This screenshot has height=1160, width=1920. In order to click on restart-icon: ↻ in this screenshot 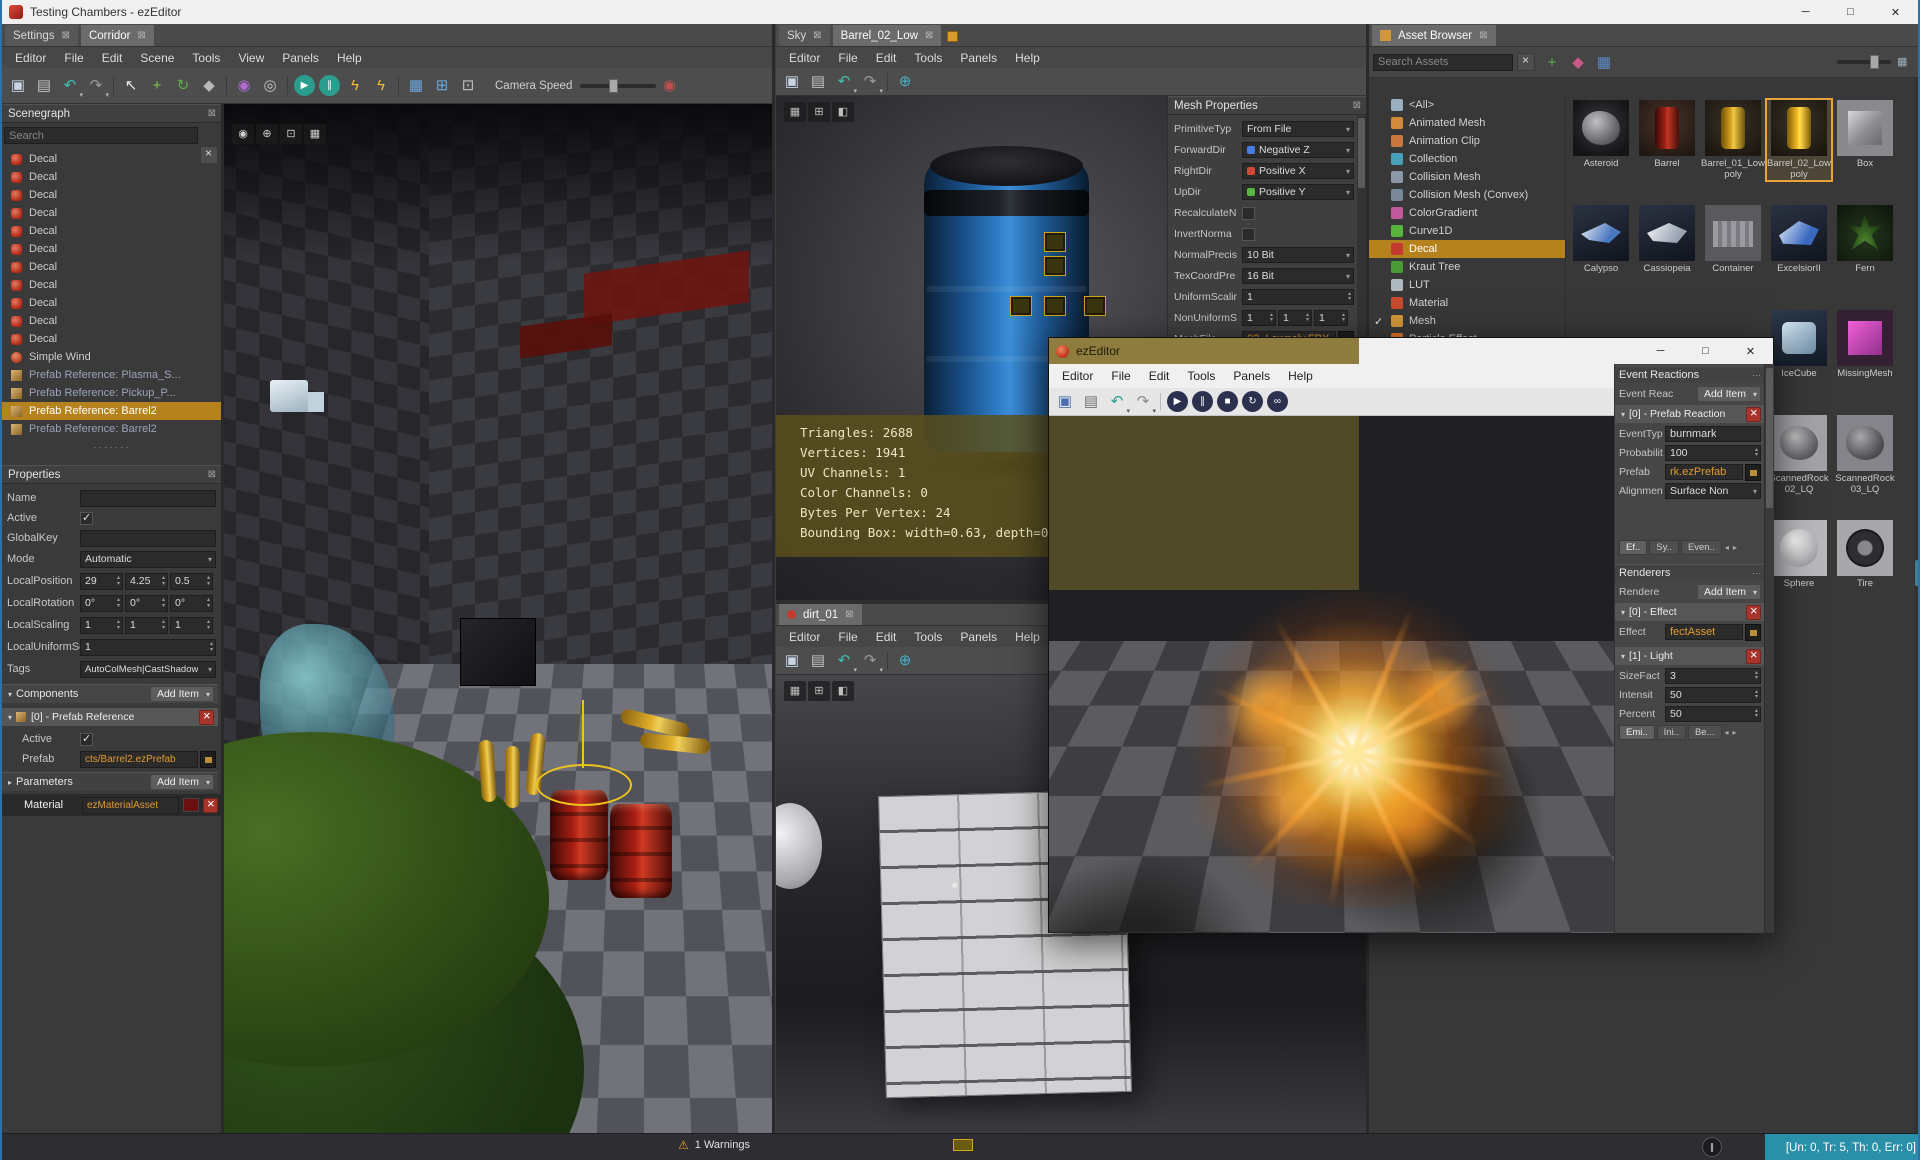, I will do `click(1252, 401)`.